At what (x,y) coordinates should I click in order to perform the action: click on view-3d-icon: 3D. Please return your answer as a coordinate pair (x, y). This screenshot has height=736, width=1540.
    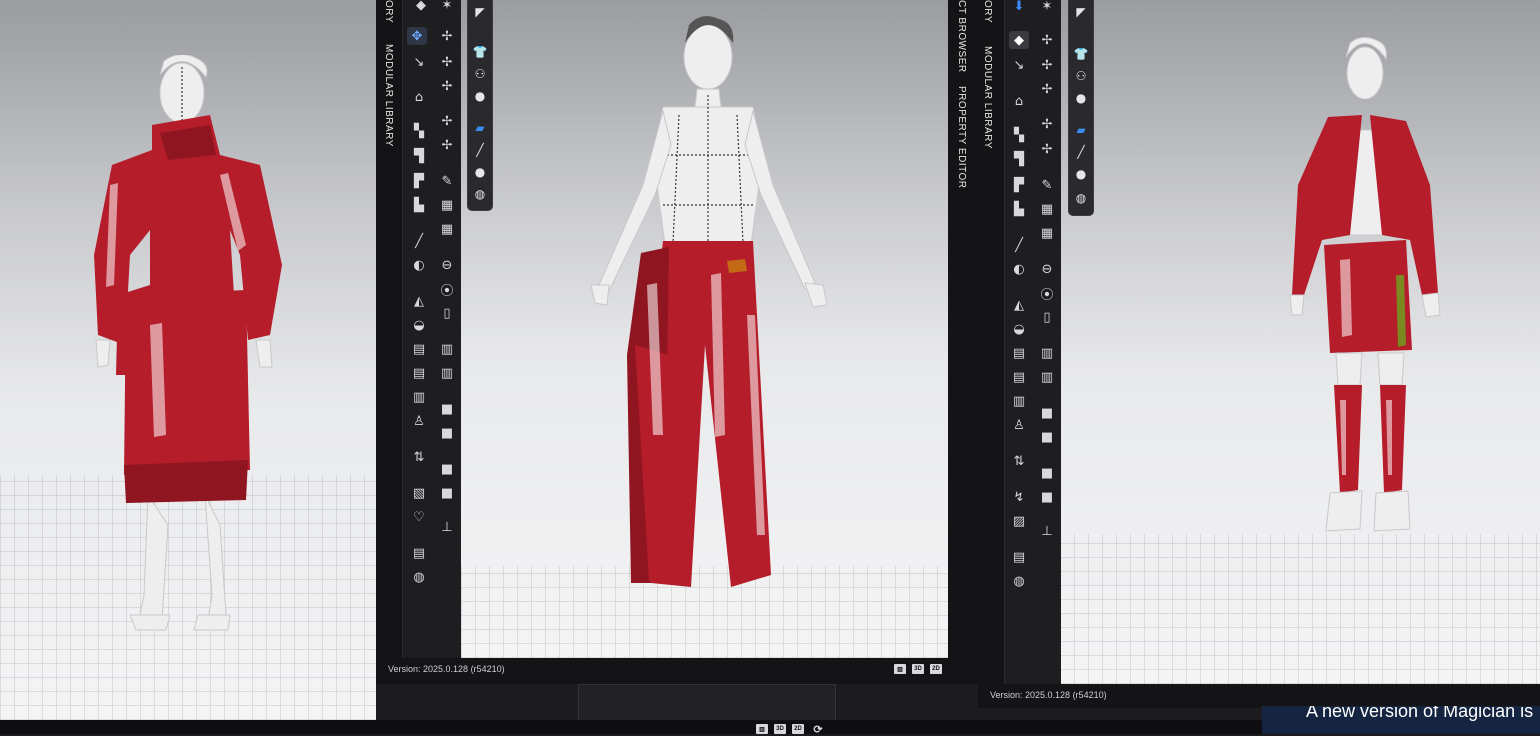
    Looking at the image, I should click on (918, 669).